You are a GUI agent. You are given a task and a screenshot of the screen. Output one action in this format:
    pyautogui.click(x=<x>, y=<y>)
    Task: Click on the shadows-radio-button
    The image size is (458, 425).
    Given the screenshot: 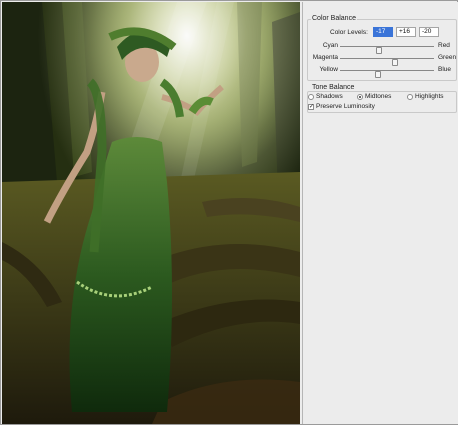 What is the action you would take?
    pyautogui.click(x=311, y=96)
    